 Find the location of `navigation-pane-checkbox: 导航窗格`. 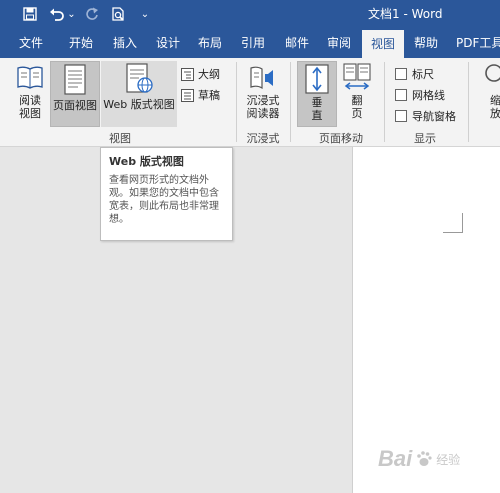

navigation-pane-checkbox: 导航窗格 is located at coordinates (425, 116).